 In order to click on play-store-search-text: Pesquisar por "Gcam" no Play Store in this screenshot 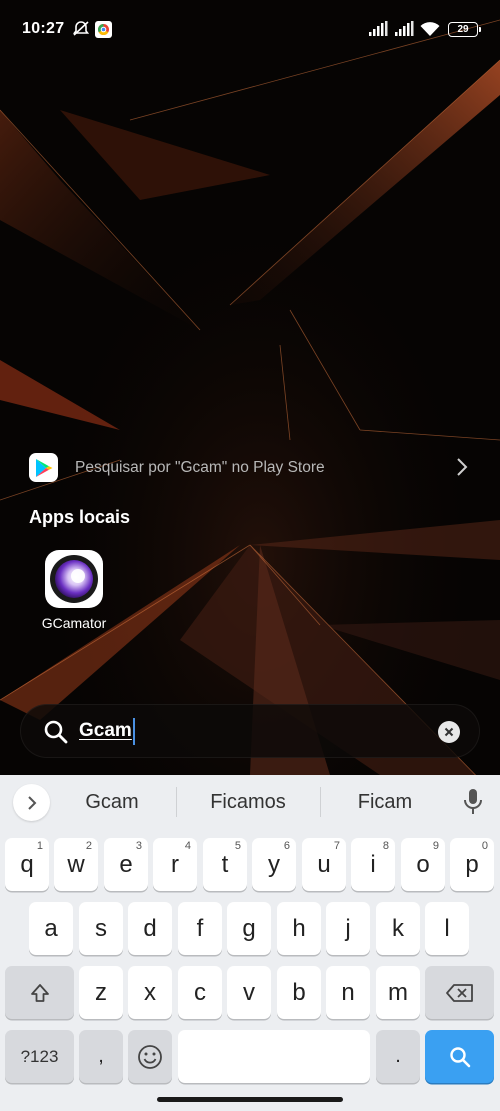, I will do `click(200, 467)`.